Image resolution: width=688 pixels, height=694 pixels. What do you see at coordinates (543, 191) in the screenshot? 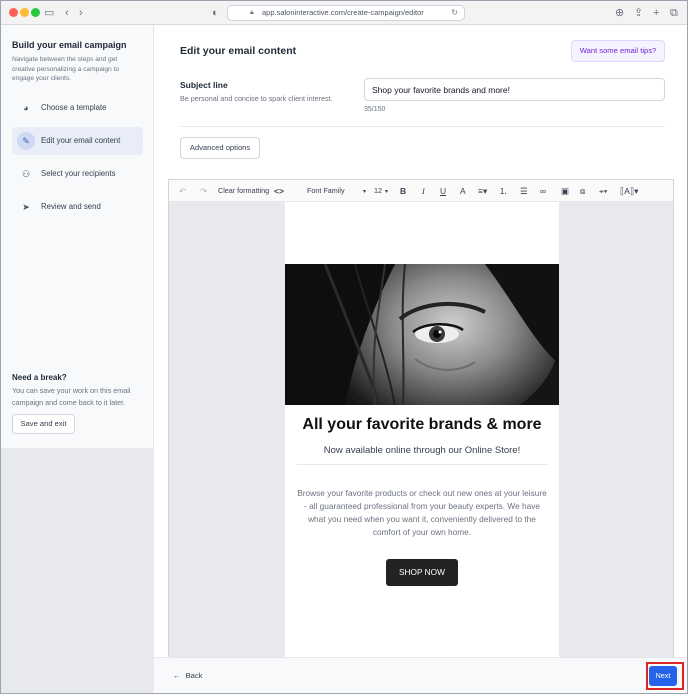
I see `link-icon: ∞` at bounding box center [543, 191].